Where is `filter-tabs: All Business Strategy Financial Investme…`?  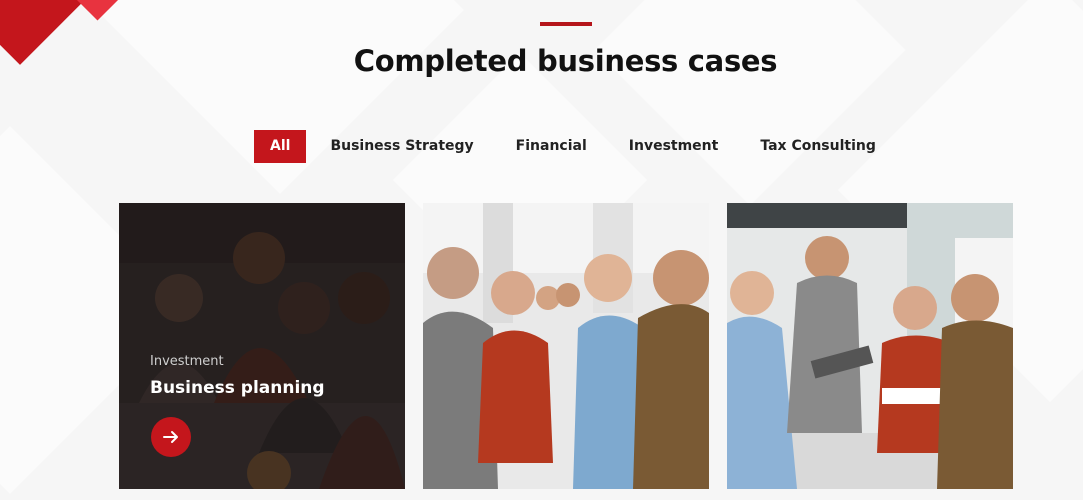 filter-tabs: All Business Strategy Financial Investme… is located at coordinates (574, 146).